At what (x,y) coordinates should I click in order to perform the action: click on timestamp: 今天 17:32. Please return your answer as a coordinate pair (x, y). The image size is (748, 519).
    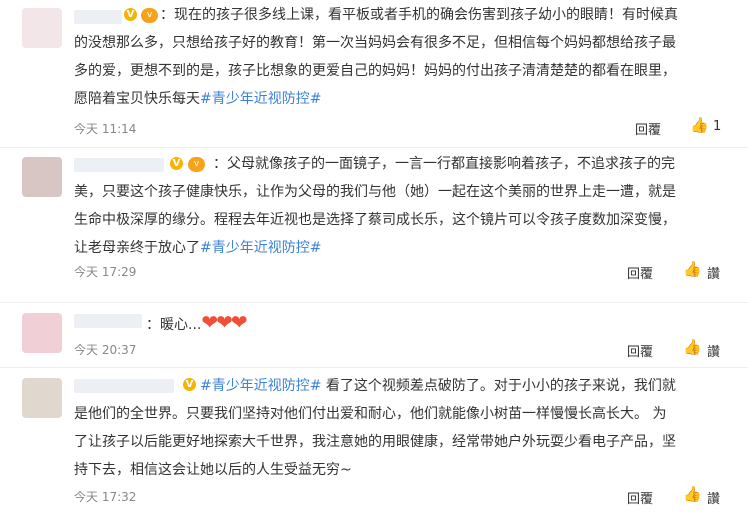
    Looking at the image, I should click on (105, 497).